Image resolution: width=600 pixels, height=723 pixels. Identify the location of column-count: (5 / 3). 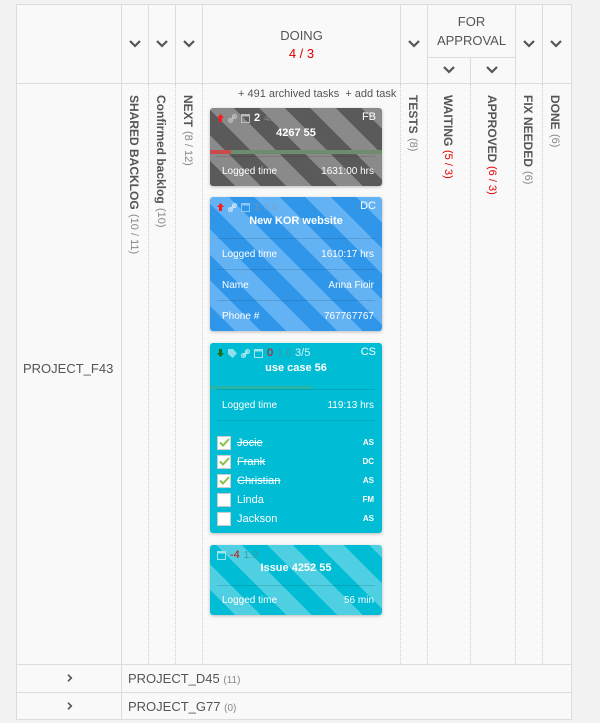
(448, 165).